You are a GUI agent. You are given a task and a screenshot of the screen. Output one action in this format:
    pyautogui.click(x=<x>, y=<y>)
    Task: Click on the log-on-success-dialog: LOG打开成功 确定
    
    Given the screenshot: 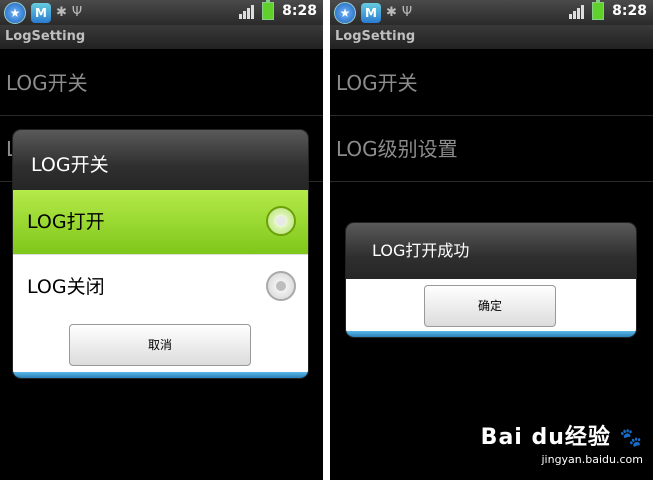 What is the action you would take?
    pyautogui.click(x=491, y=280)
    